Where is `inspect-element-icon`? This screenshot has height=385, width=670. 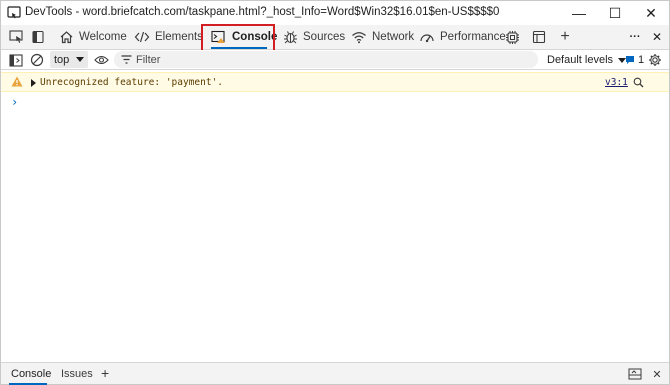 inspect-element-icon is located at coordinates (16, 37).